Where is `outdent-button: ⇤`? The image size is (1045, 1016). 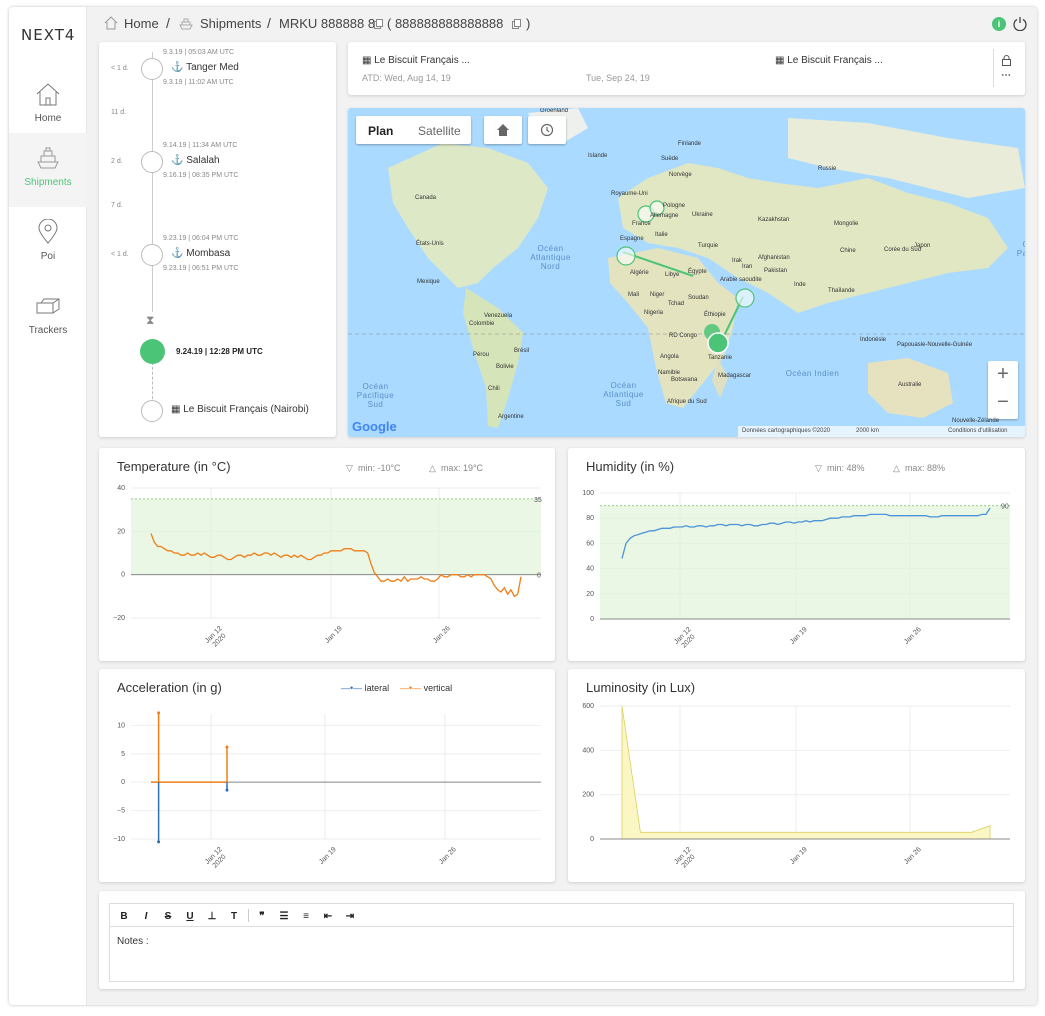
outdent-button: ⇤ is located at coordinates (328, 918).